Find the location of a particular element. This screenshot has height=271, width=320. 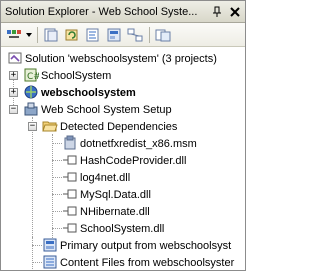

tree-item-dependency: HashCodeProvider.dll is located at coordinates (123, 160).